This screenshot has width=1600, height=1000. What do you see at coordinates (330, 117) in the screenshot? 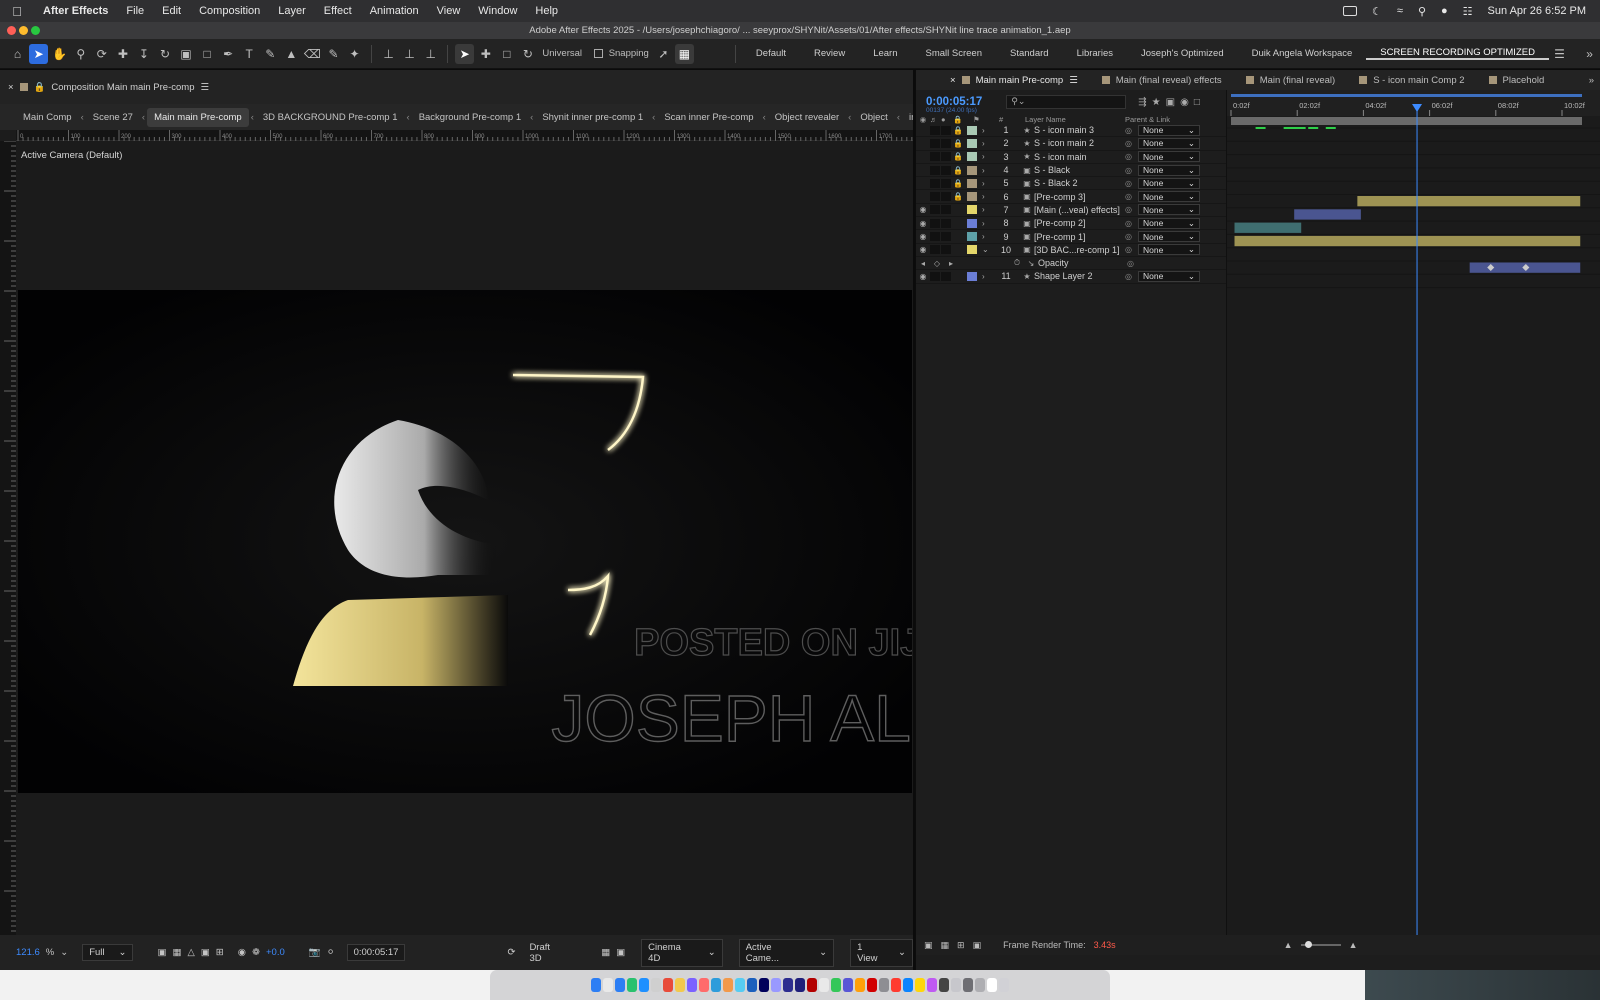
I see `breadcrumb-3d-background-pre-comp: 3D BACKGROUND Pre-comp 1` at bounding box center [330, 117].